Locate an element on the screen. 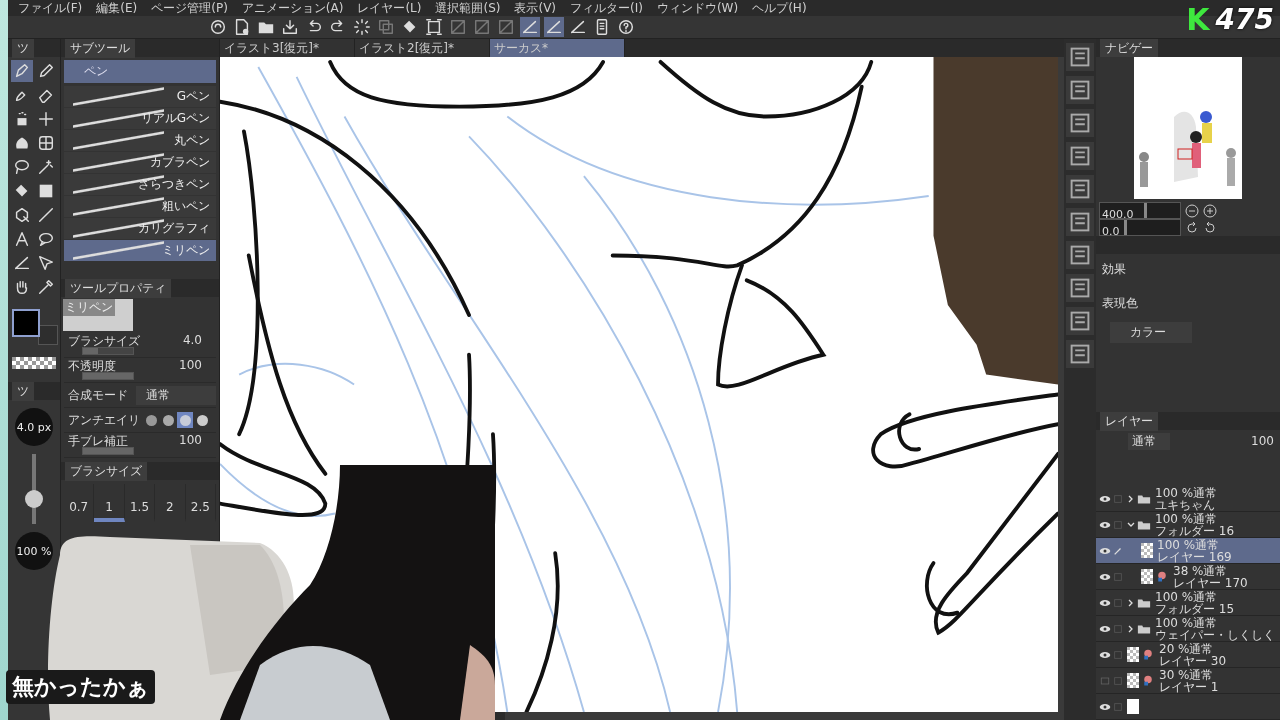 The height and width of the screenshot is (720, 1280). color-mode-dropdown: カラー is located at coordinates (1151, 332).